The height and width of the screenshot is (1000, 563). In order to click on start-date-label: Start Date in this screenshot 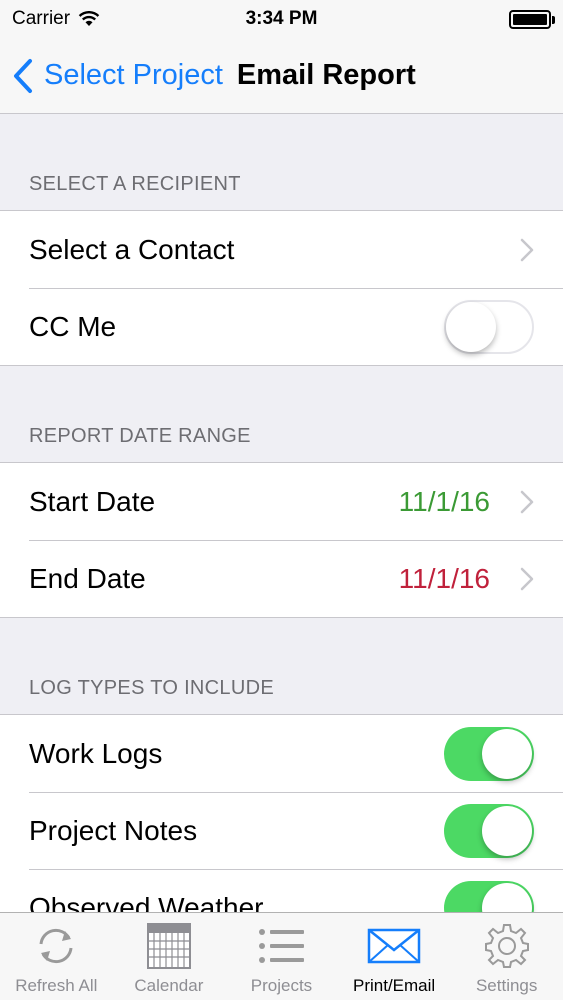, I will do `click(92, 501)`.